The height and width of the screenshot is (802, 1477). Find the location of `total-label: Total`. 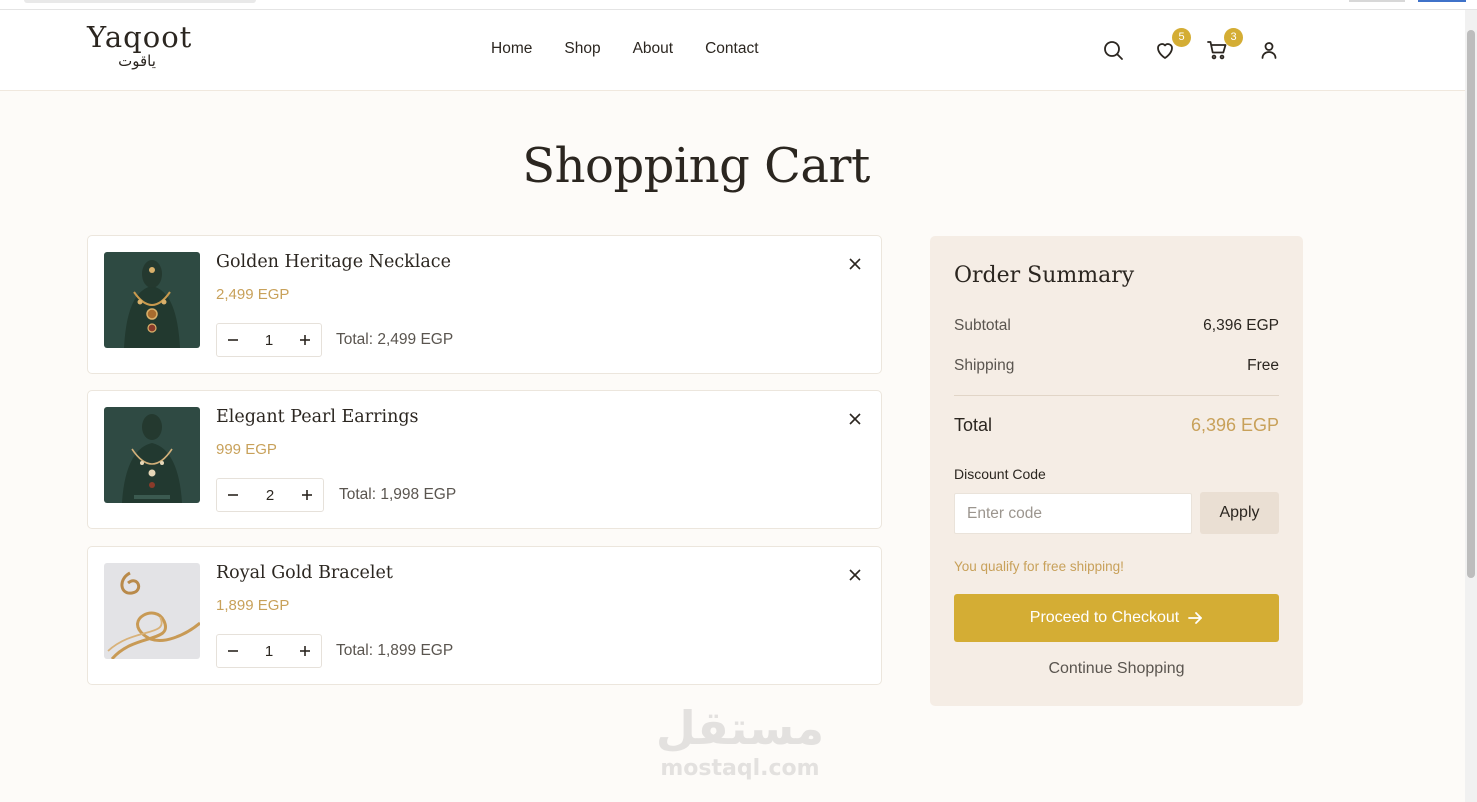

total-label: Total is located at coordinates (973, 425).